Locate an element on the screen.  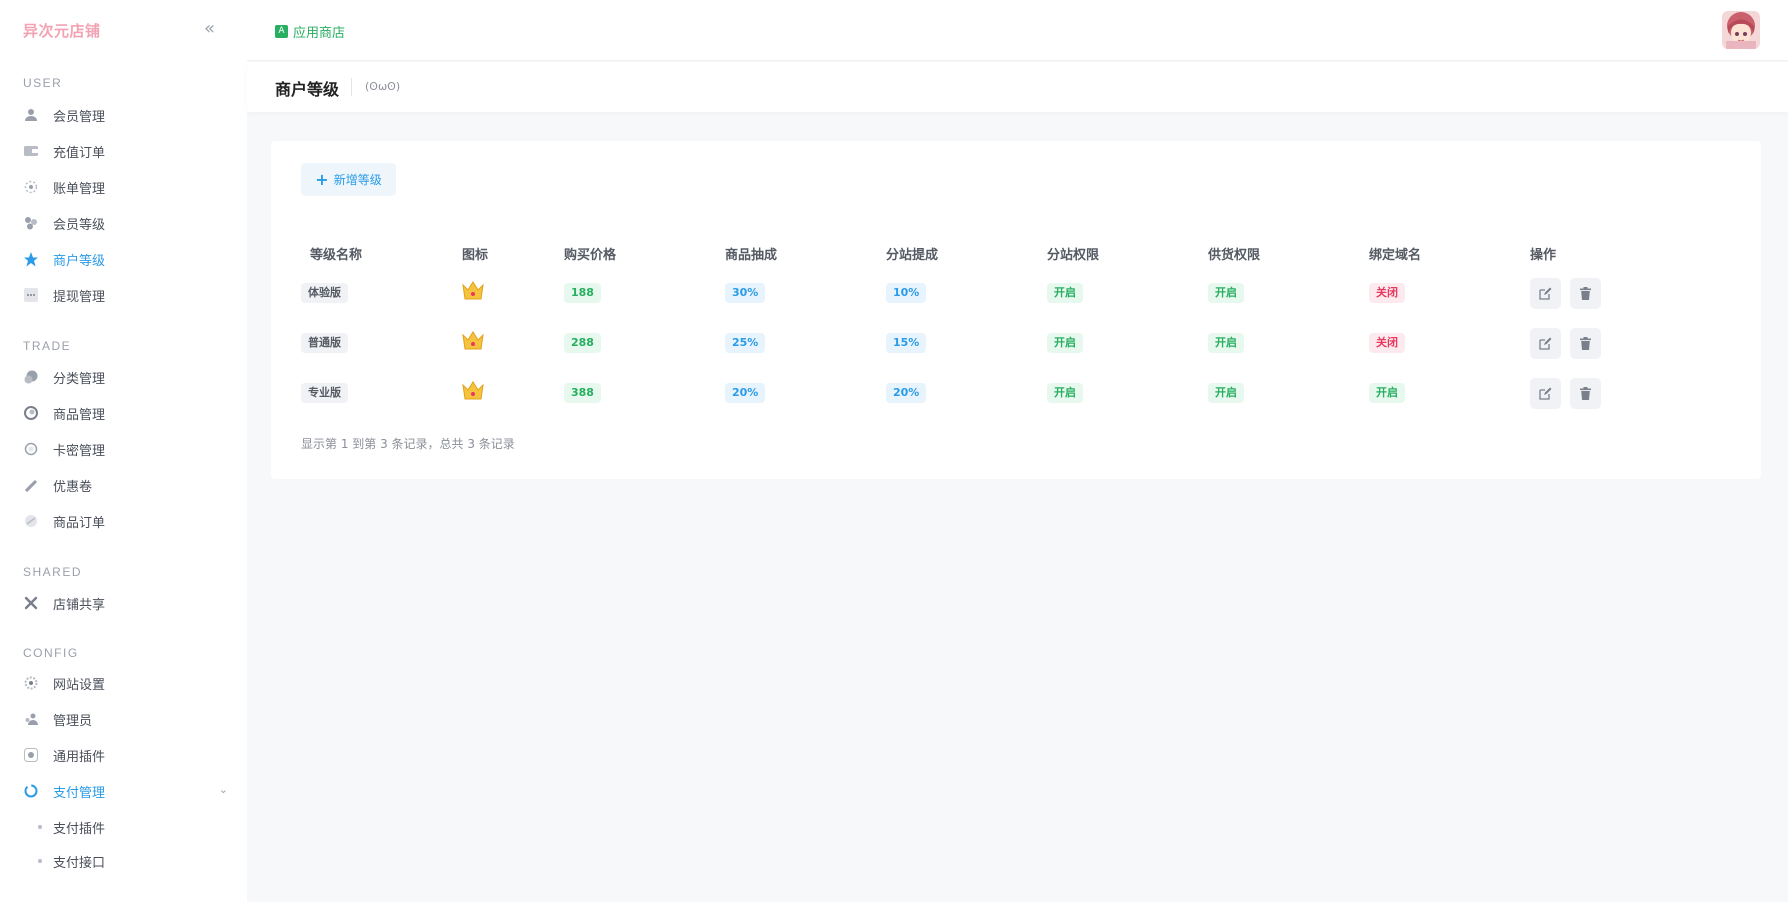
section-title-trade: TRADE is located at coordinates (47, 346).